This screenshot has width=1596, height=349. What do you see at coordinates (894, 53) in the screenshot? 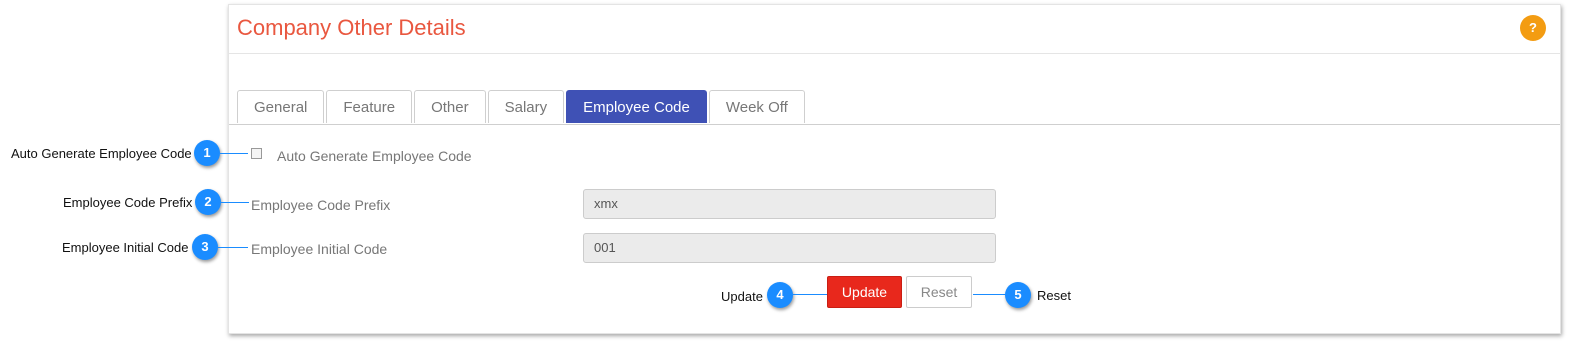
I see `header-divider` at bounding box center [894, 53].